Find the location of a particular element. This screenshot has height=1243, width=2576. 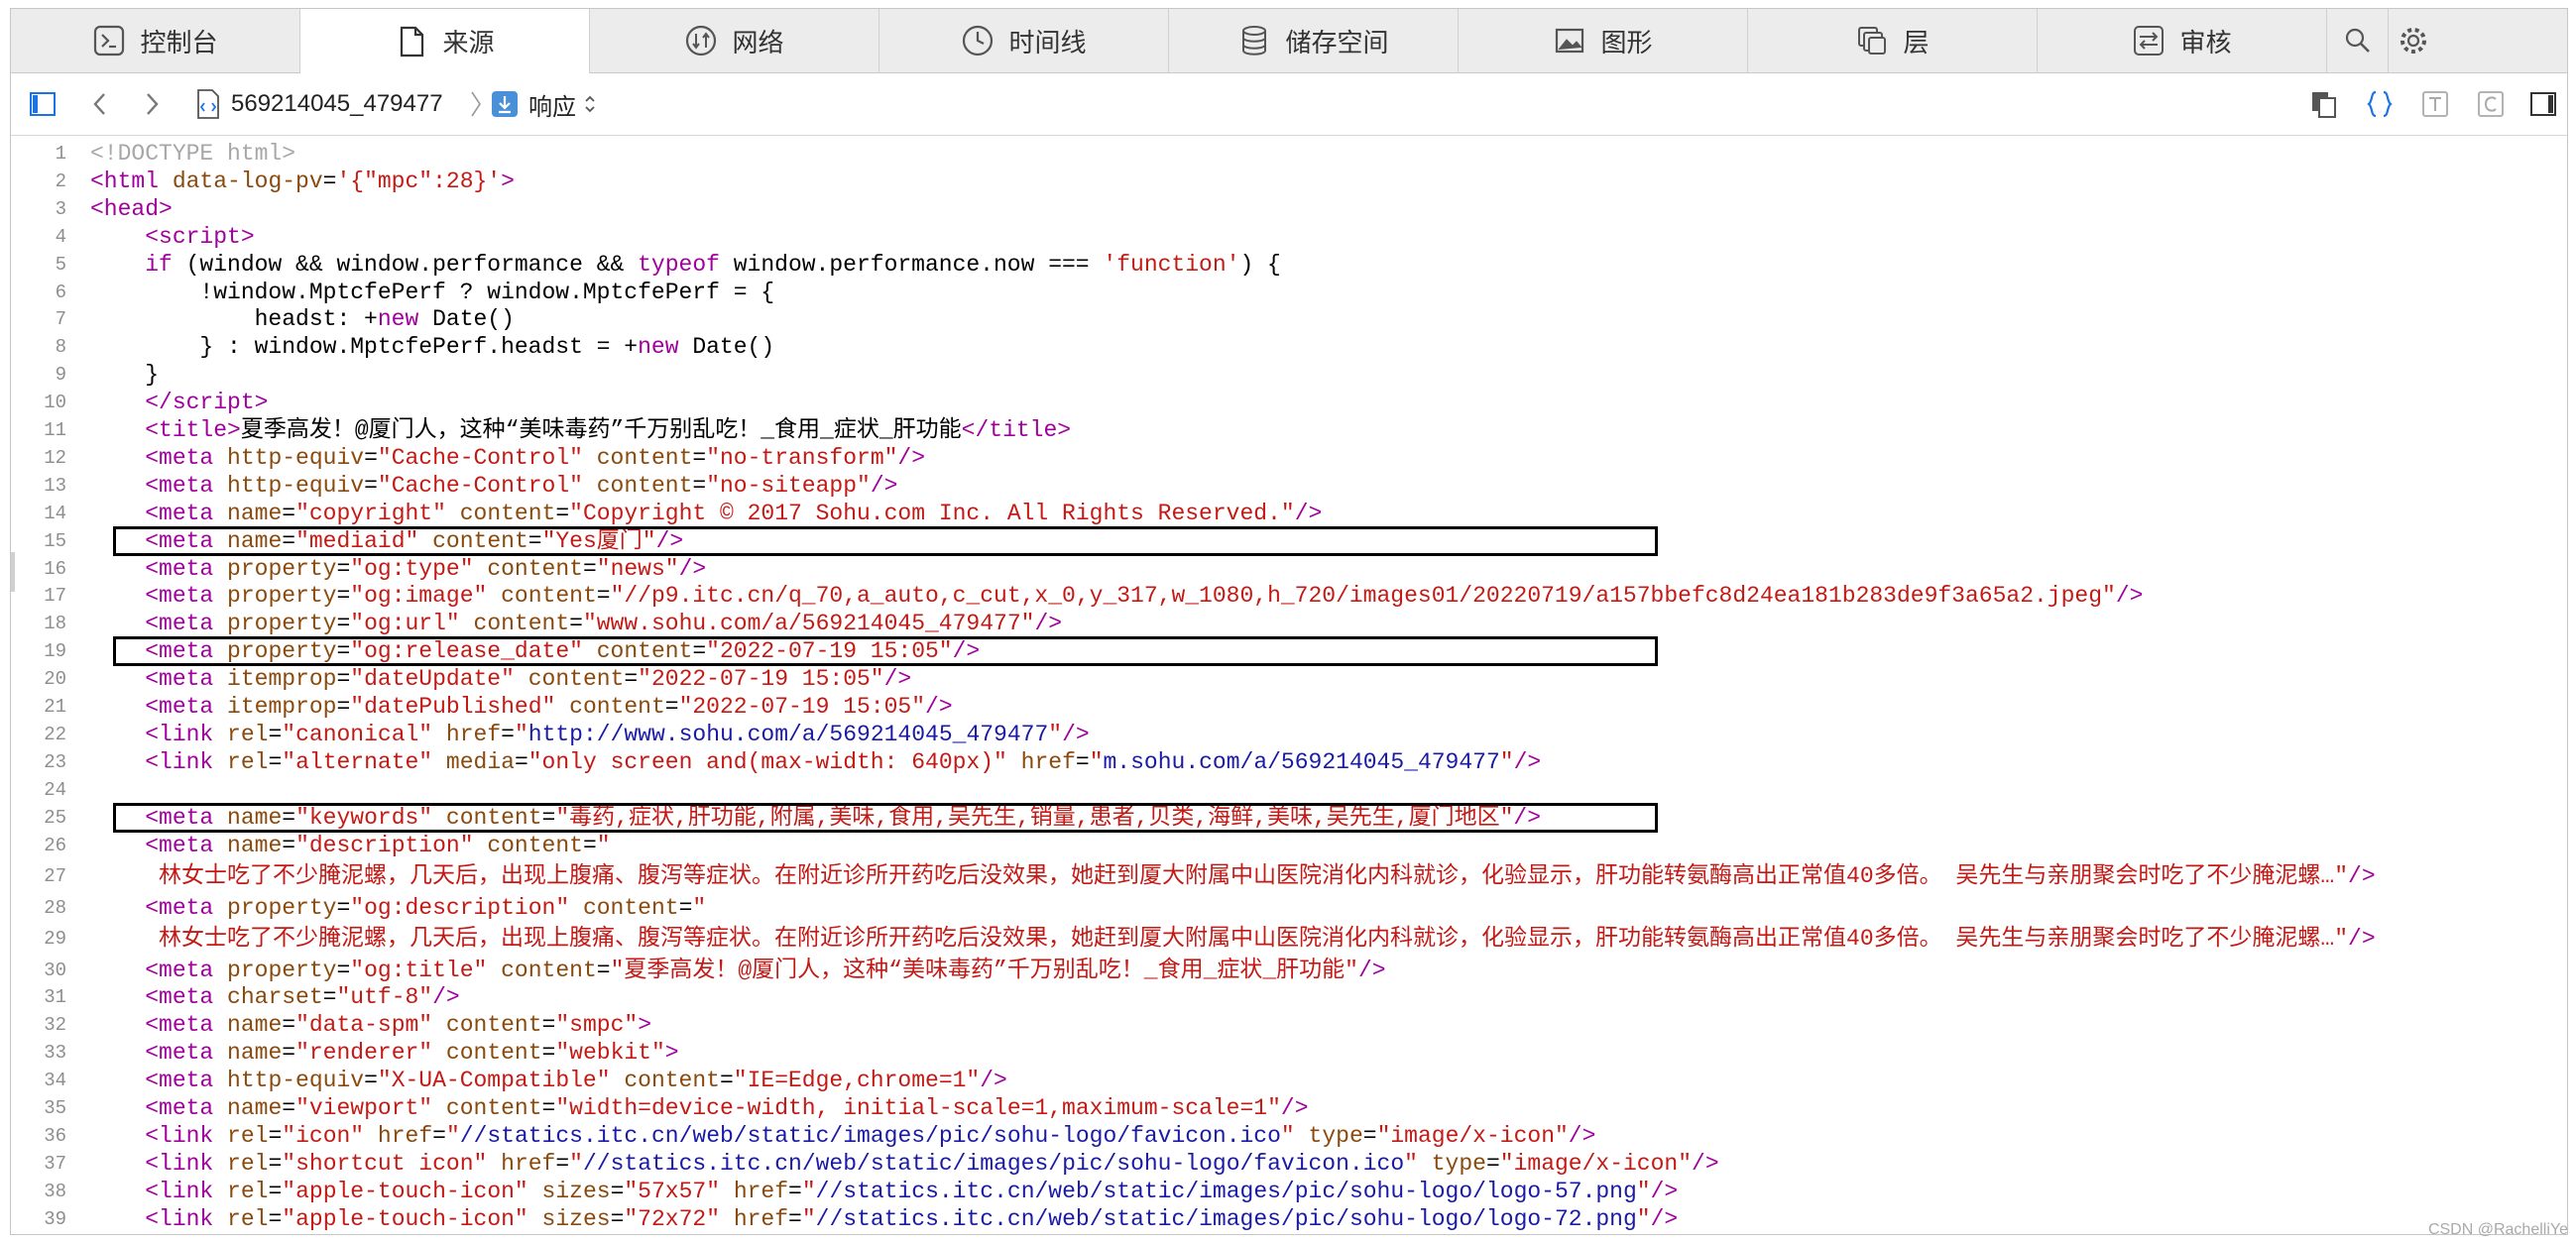

watermark: CSDN @RachelliYe is located at coordinates (2497, 1229).